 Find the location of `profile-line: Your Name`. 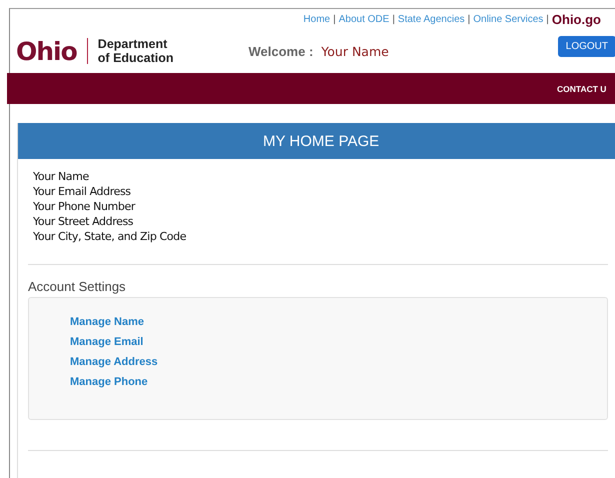

profile-line: Your Name is located at coordinates (61, 176).